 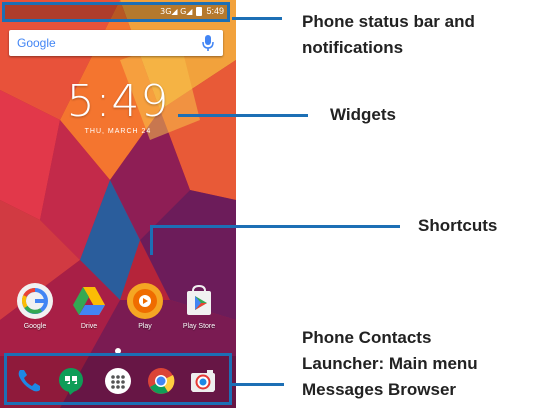 I want to click on status-callout-line, so click(x=257, y=18).